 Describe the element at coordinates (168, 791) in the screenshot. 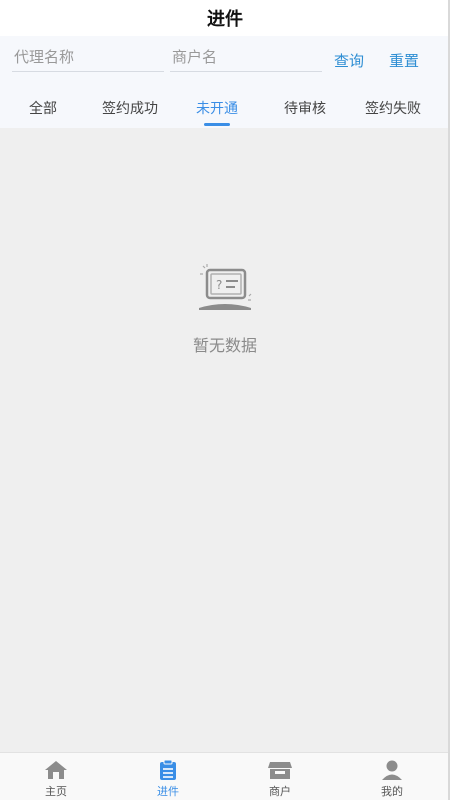

I see `nav-application-label: 进件` at that location.